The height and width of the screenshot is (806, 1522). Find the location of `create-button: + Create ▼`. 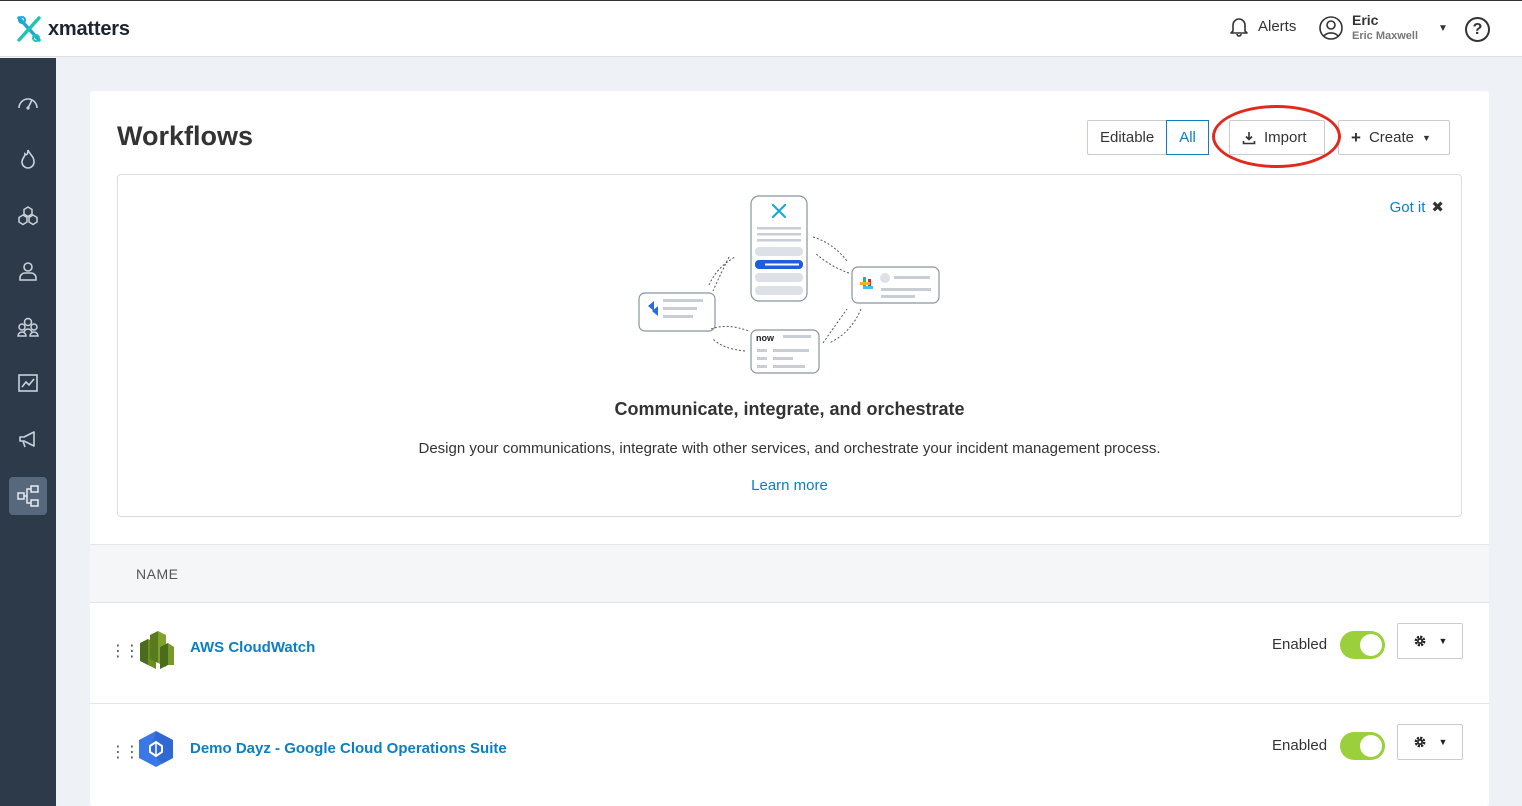

create-button: + Create ▼ is located at coordinates (1394, 137).